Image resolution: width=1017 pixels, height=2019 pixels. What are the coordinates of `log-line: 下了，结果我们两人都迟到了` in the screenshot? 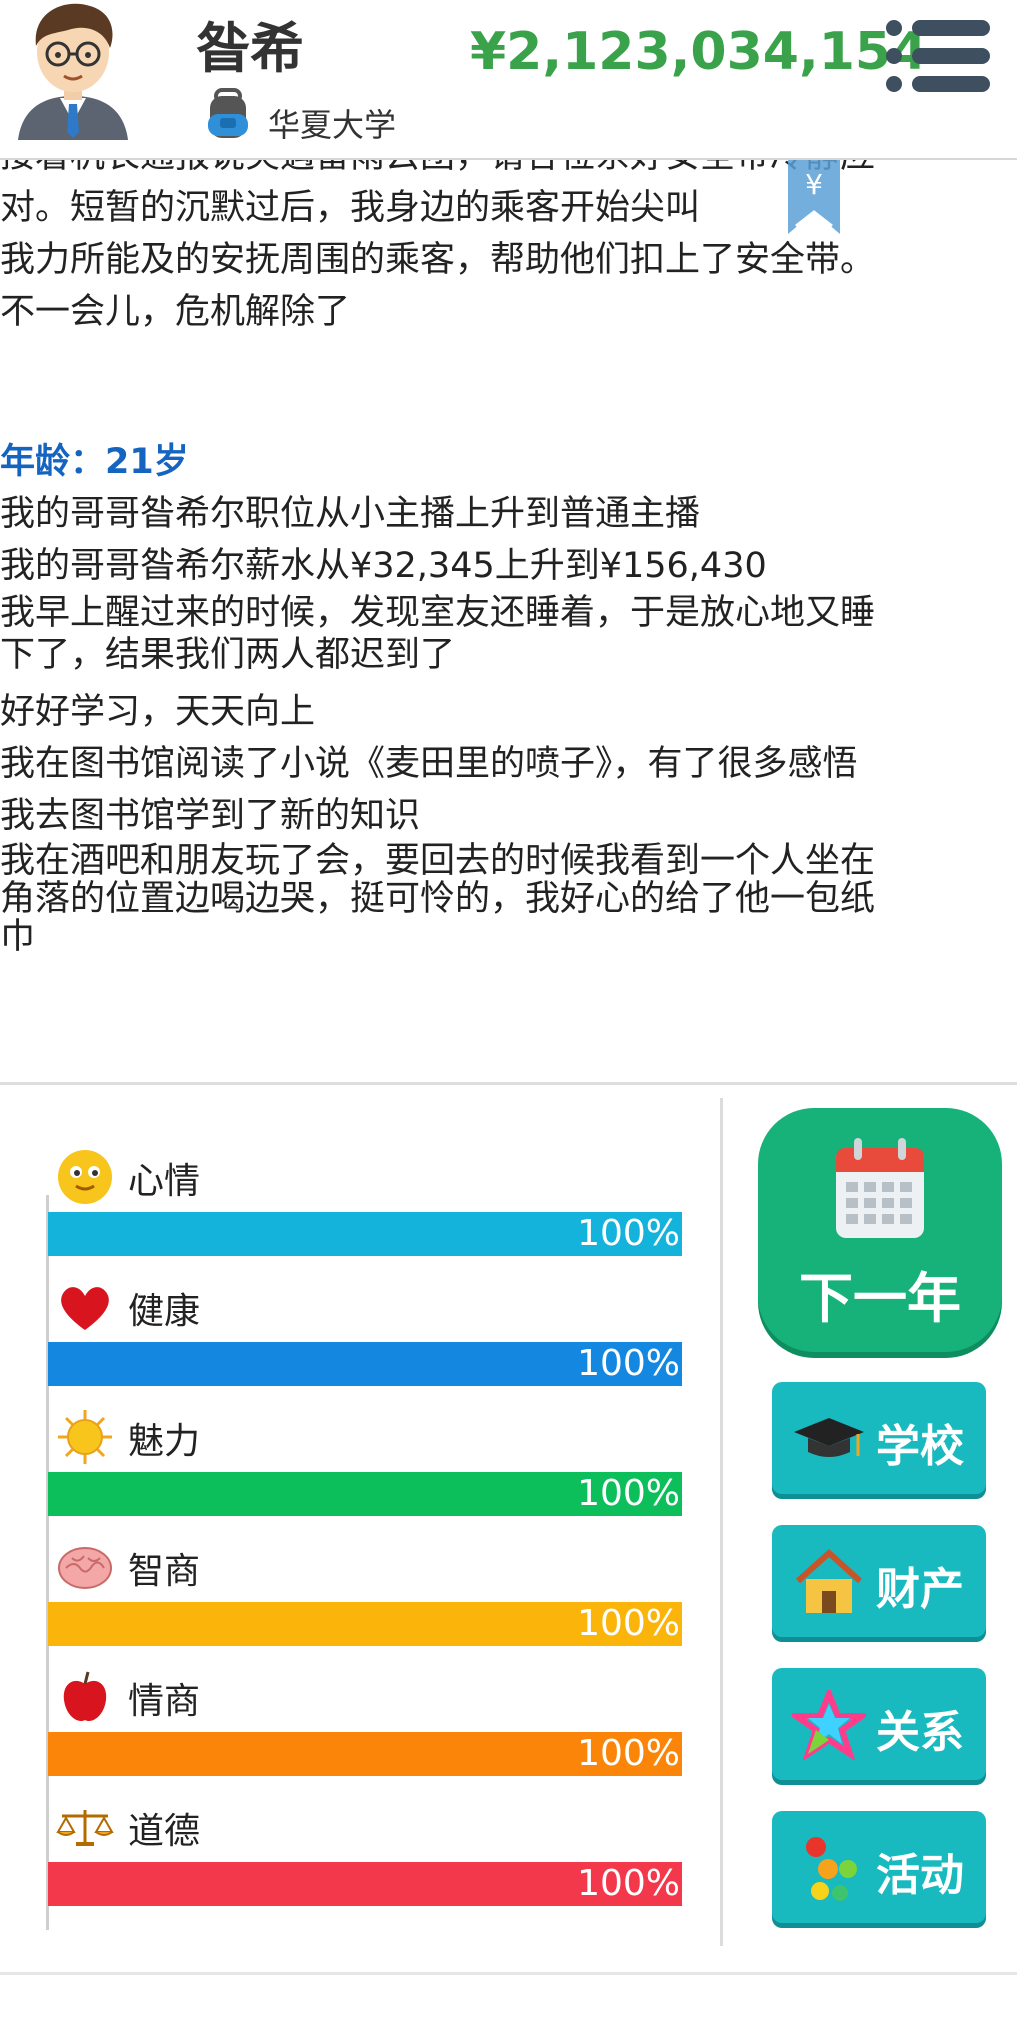 It's located at (228, 655).